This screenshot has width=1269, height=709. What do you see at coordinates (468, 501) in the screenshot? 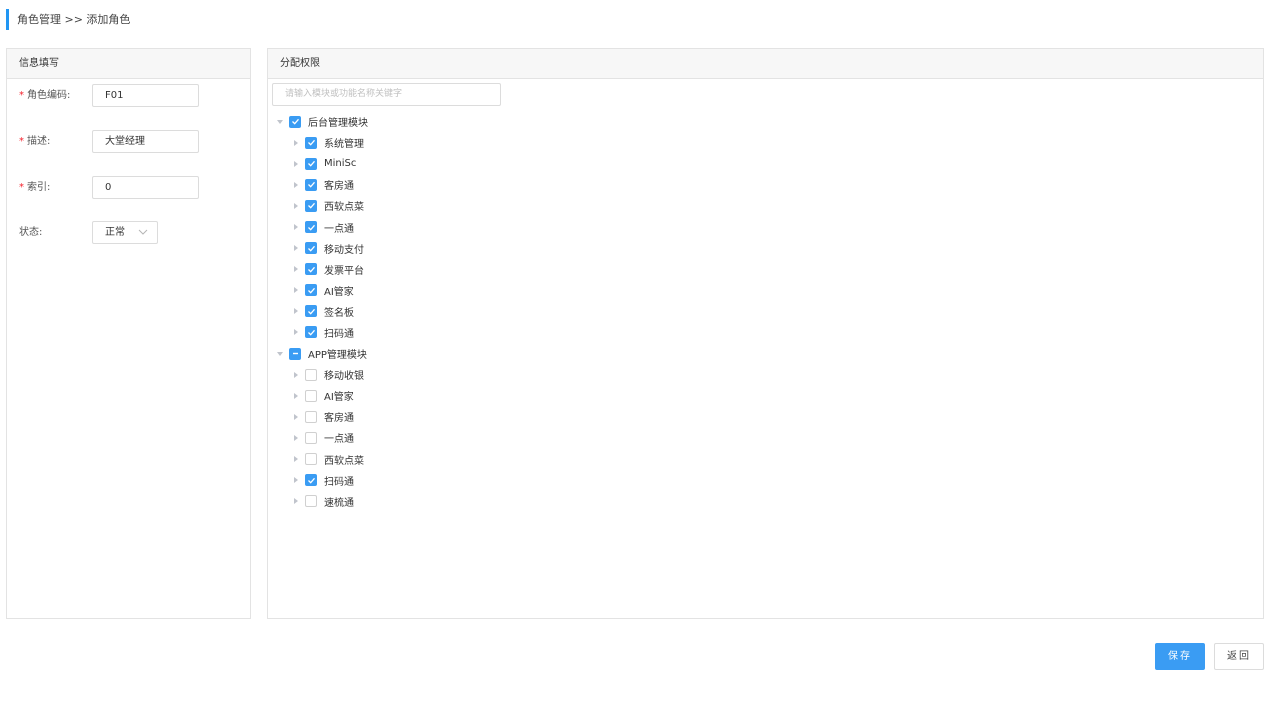
I see `tree-item-node: 速梳通` at bounding box center [468, 501].